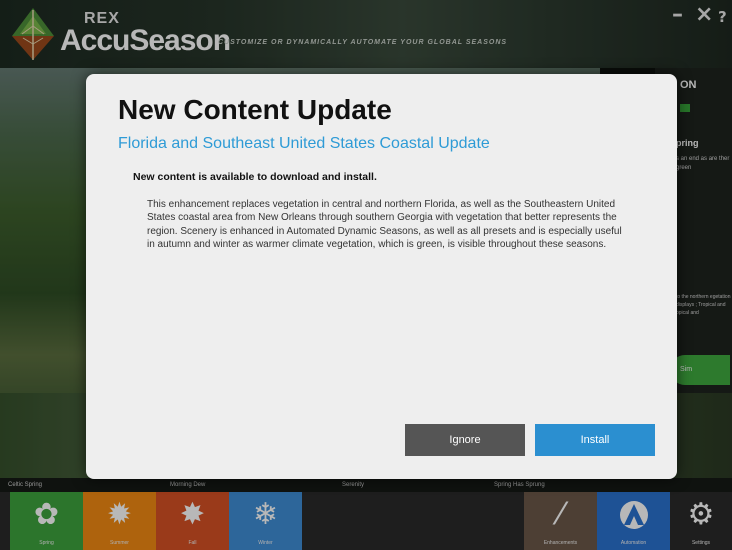  Describe the element at coordinates (595, 440) in the screenshot. I see `install-button: Install` at that location.